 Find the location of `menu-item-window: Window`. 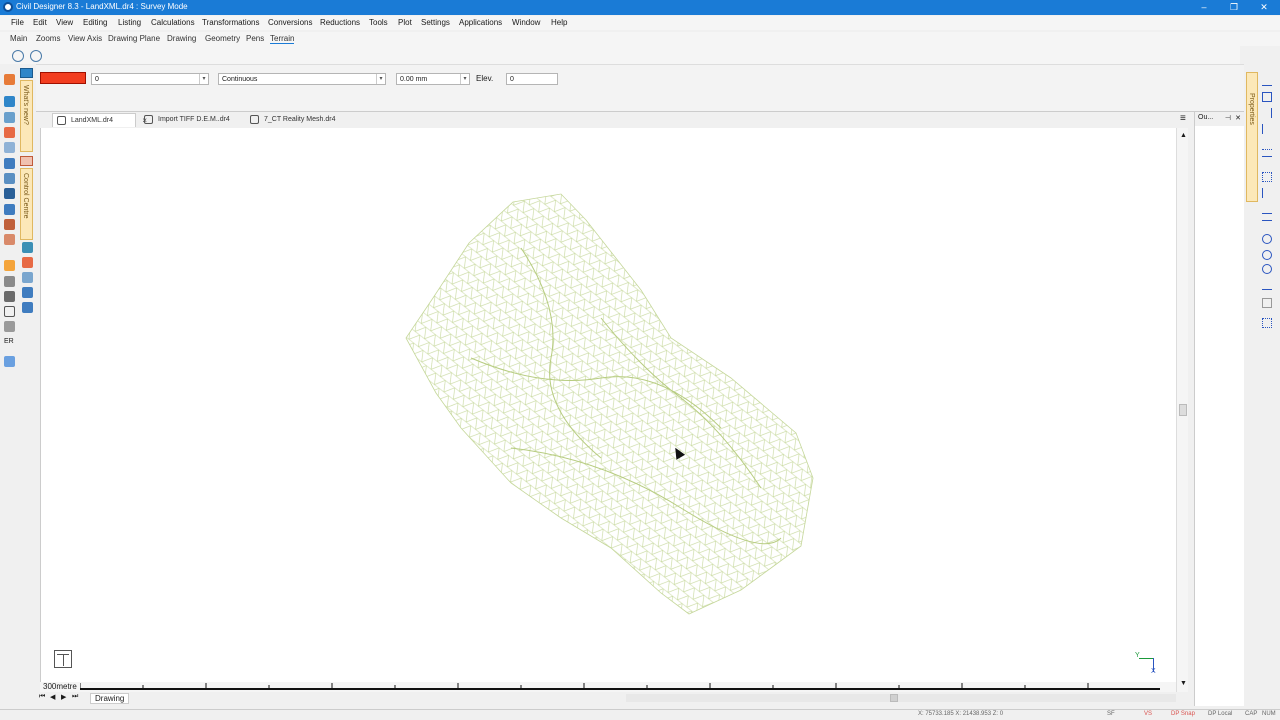

menu-item-window: Window is located at coordinates (526, 22).